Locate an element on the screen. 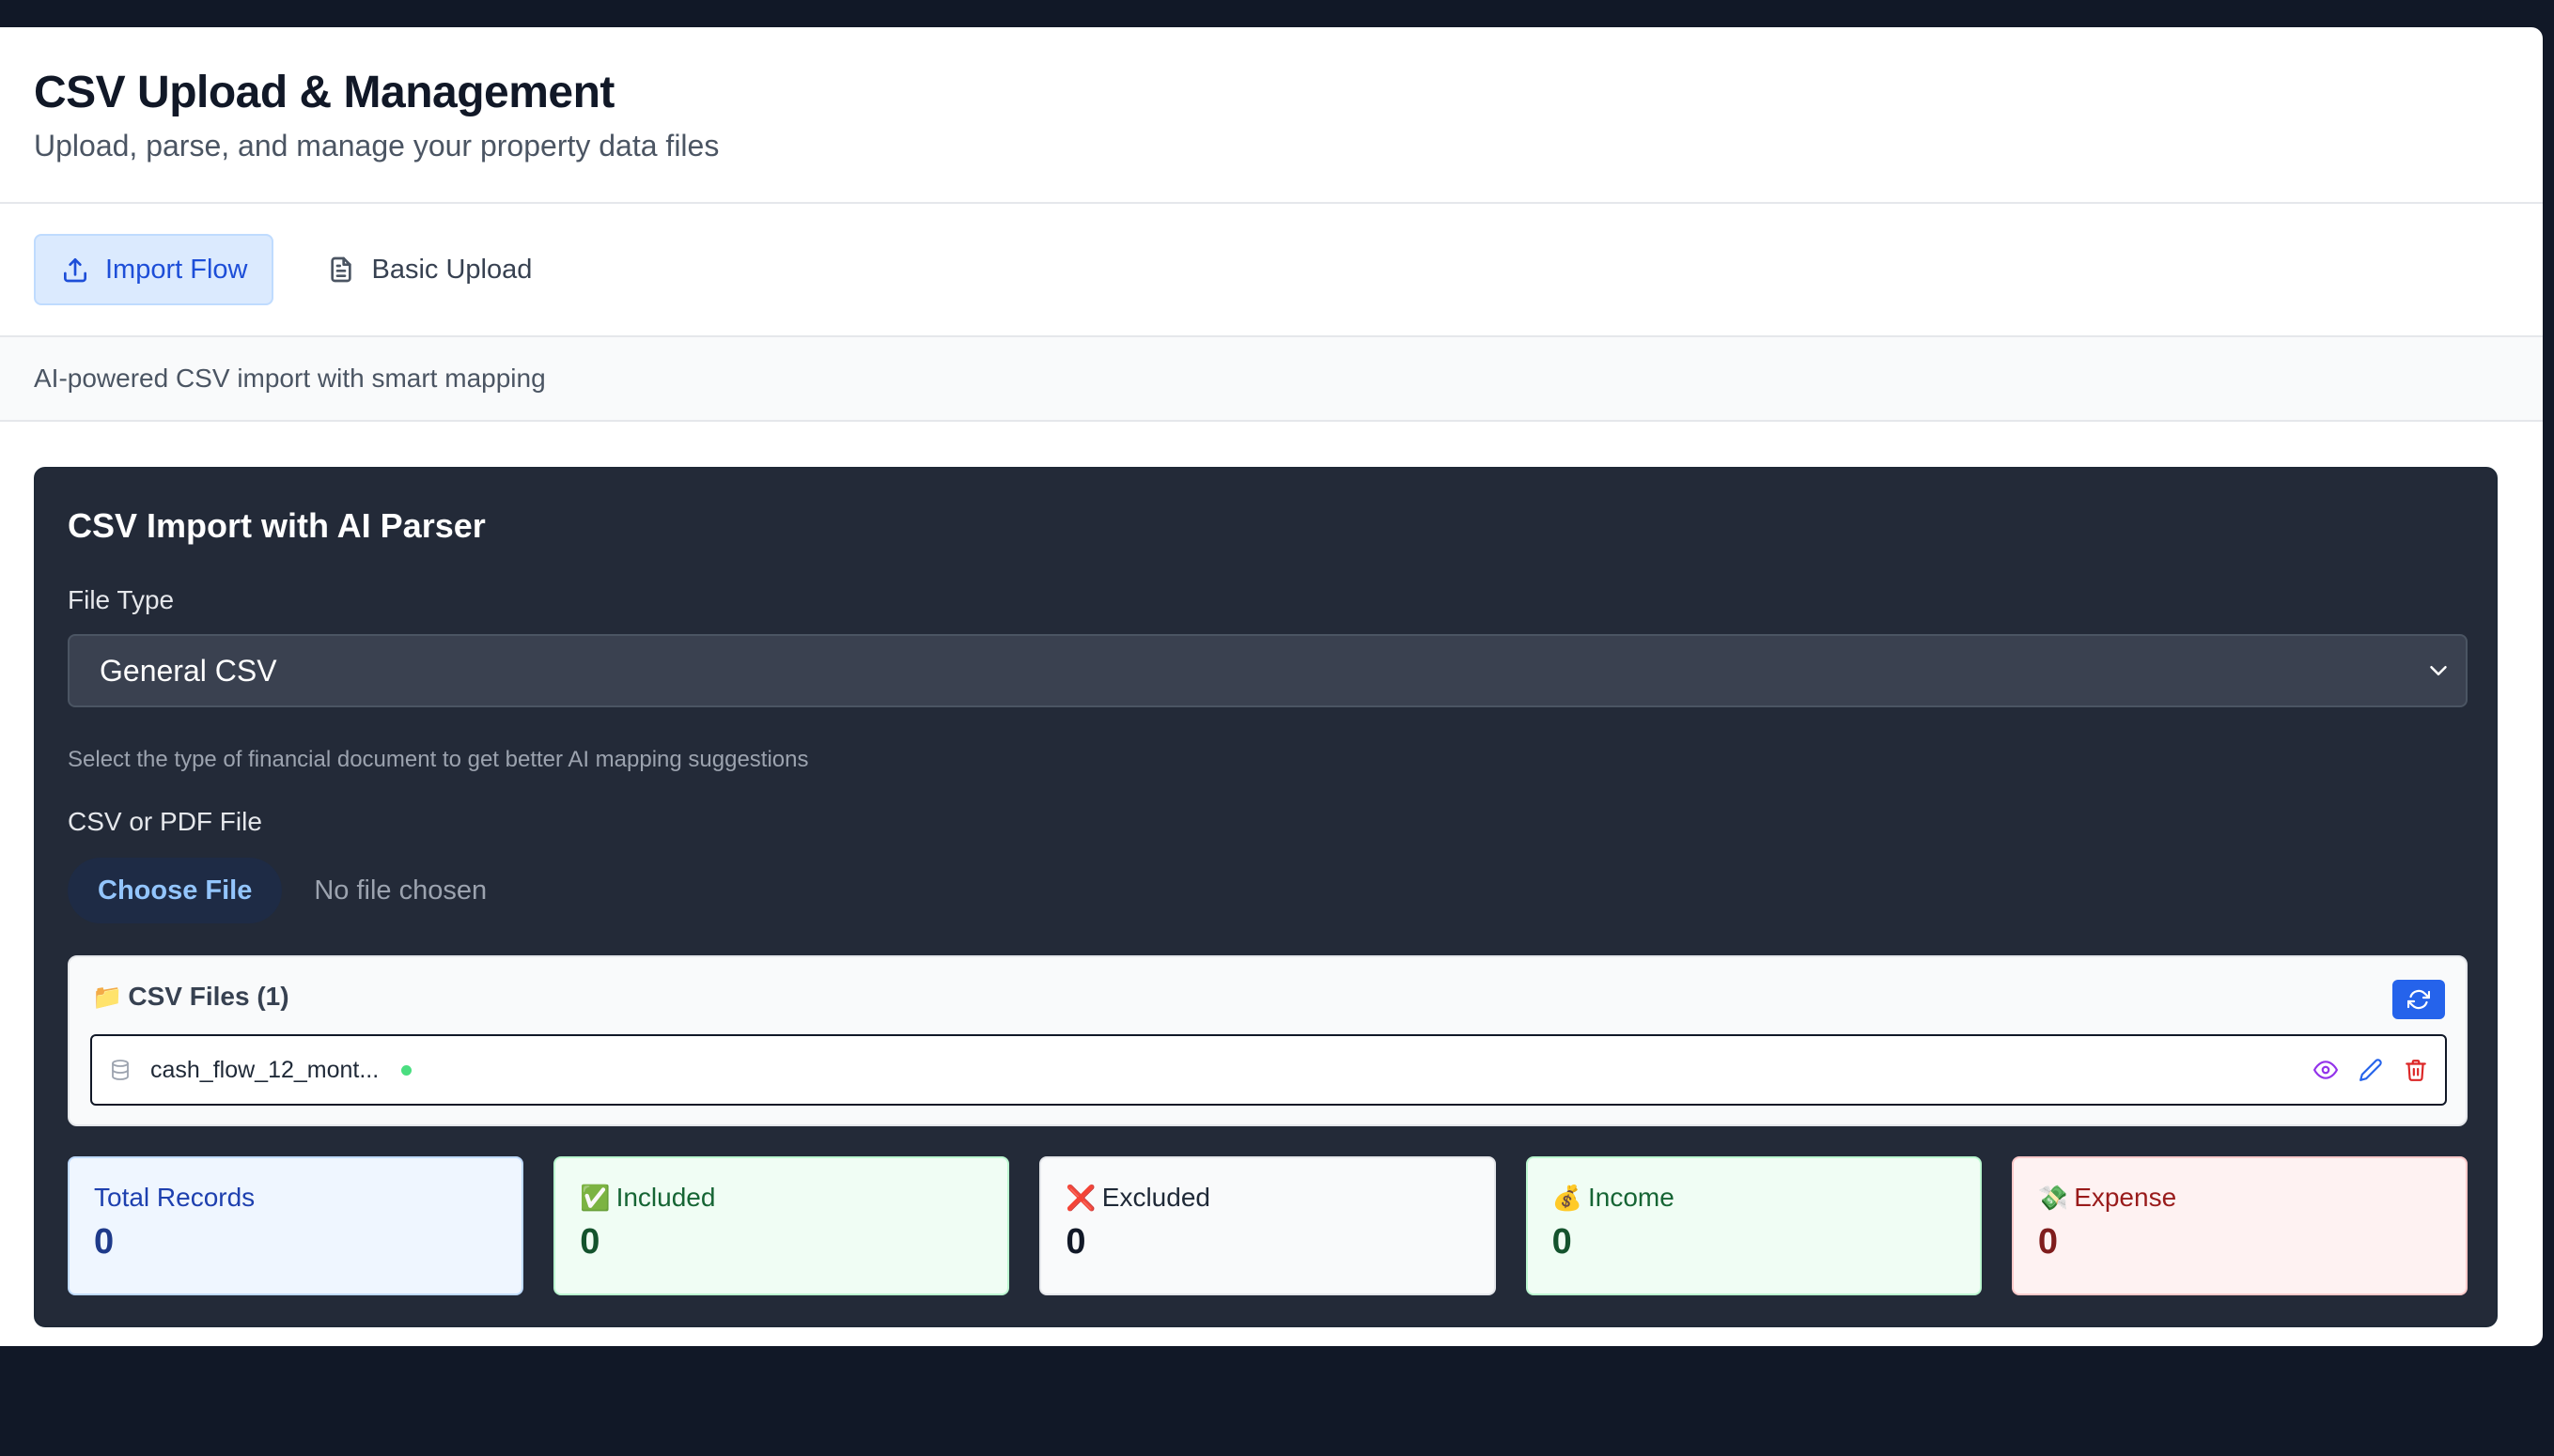 The width and height of the screenshot is (2554, 1456). database-icon is located at coordinates (120, 1070).